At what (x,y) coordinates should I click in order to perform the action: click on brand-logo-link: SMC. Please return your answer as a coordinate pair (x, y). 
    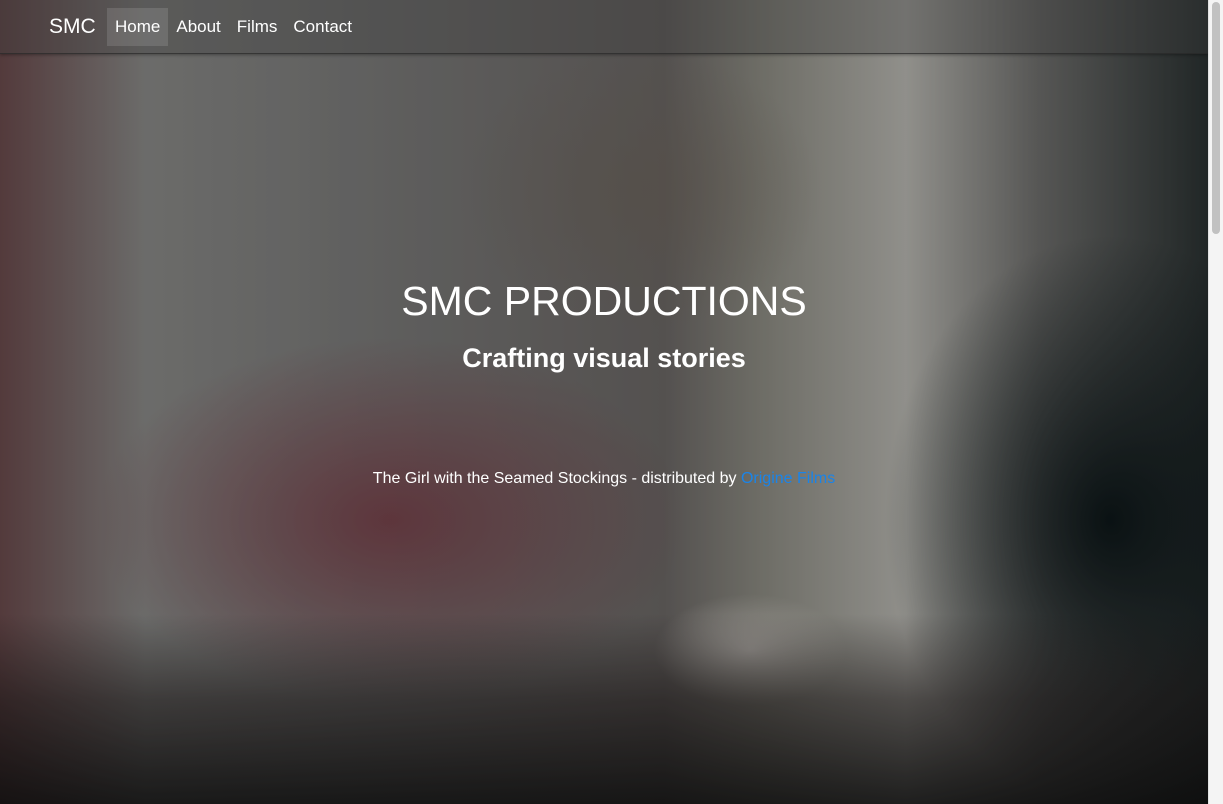
    Looking at the image, I should click on (72, 27).